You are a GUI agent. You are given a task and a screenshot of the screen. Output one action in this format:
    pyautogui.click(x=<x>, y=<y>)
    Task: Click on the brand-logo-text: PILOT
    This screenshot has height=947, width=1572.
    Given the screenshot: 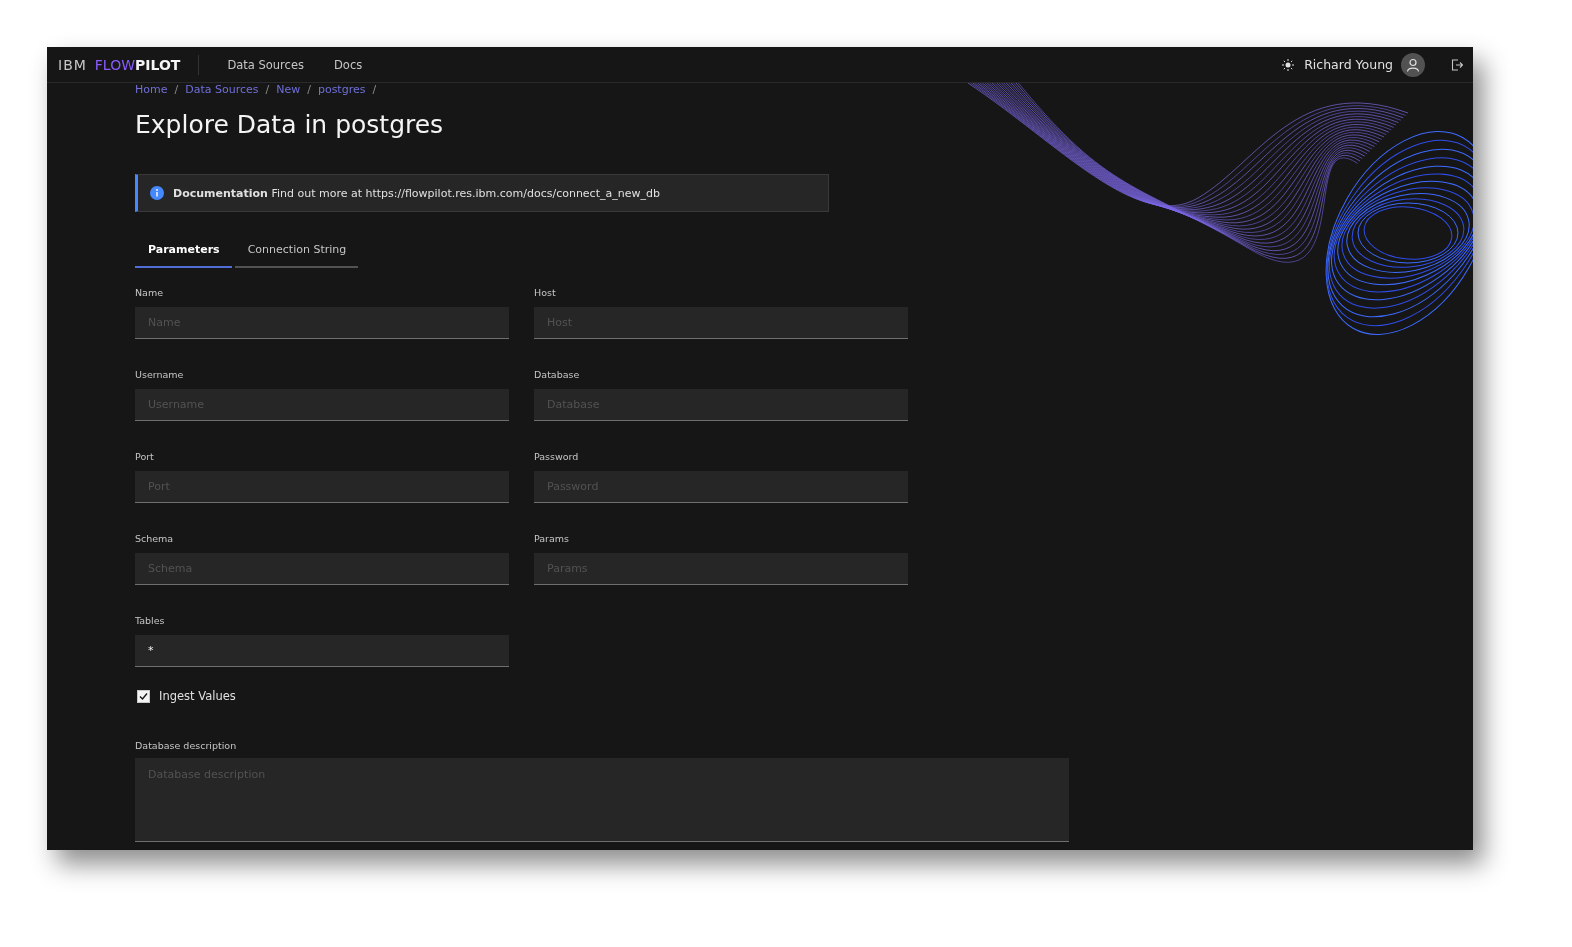 What is the action you would take?
    pyautogui.click(x=158, y=64)
    